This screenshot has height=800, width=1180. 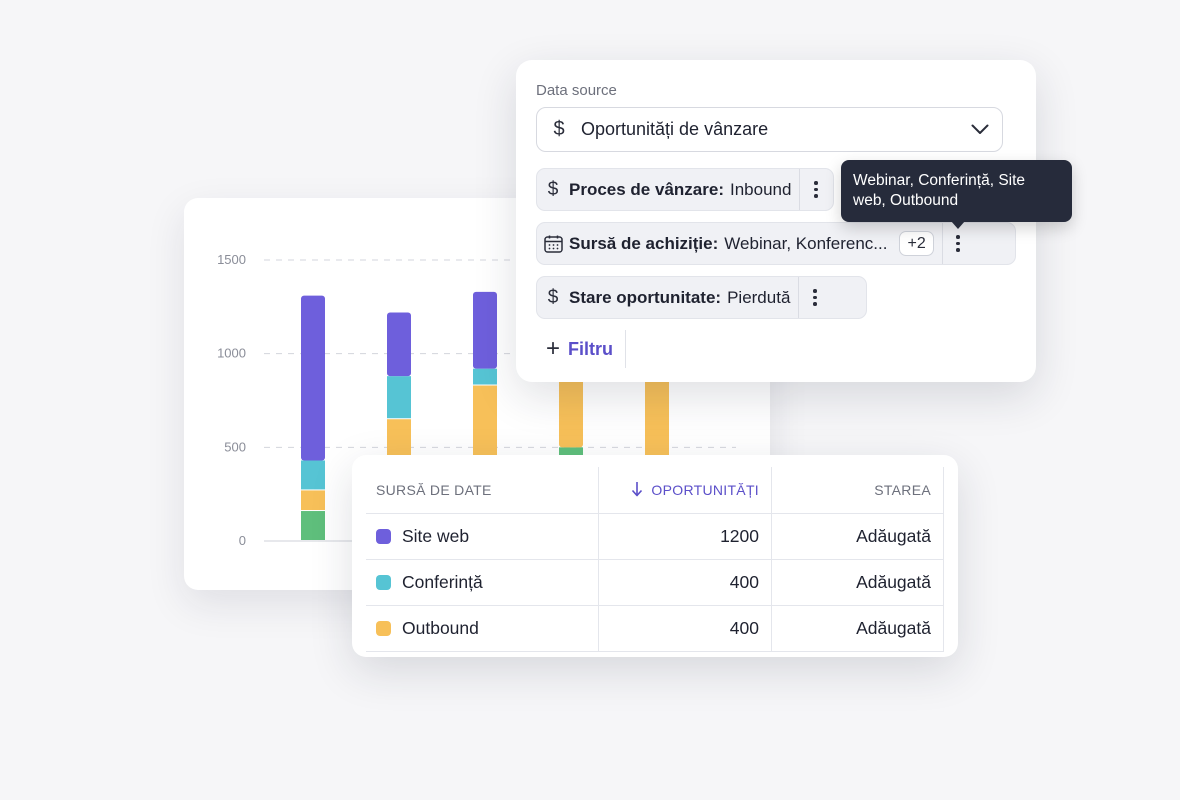 I want to click on filter-field: Sursă de achiziție, so click(x=641, y=243).